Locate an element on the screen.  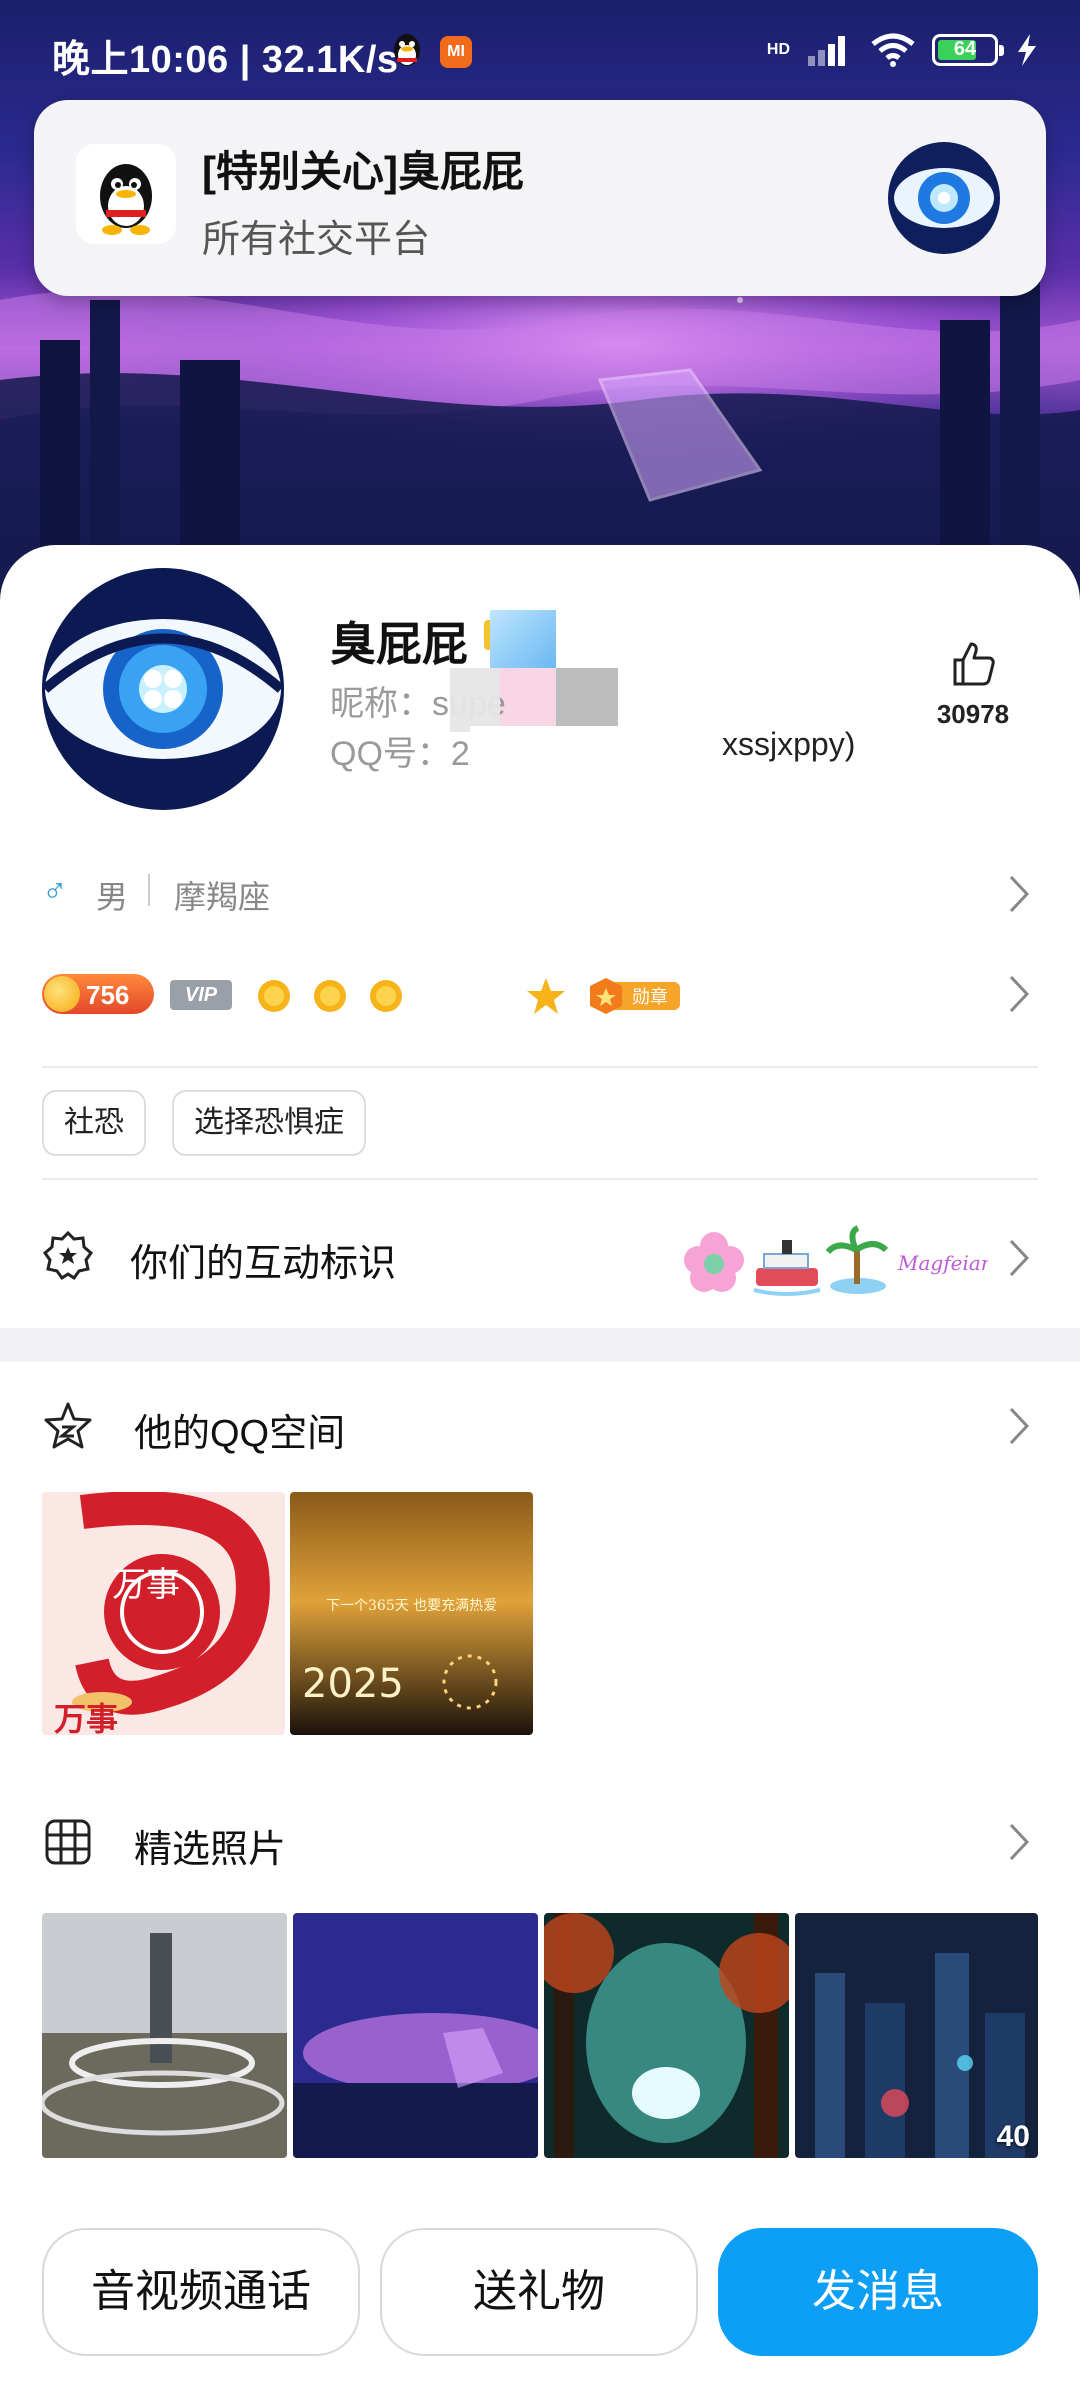
wifi-icon is located at coordinates (893, 50).